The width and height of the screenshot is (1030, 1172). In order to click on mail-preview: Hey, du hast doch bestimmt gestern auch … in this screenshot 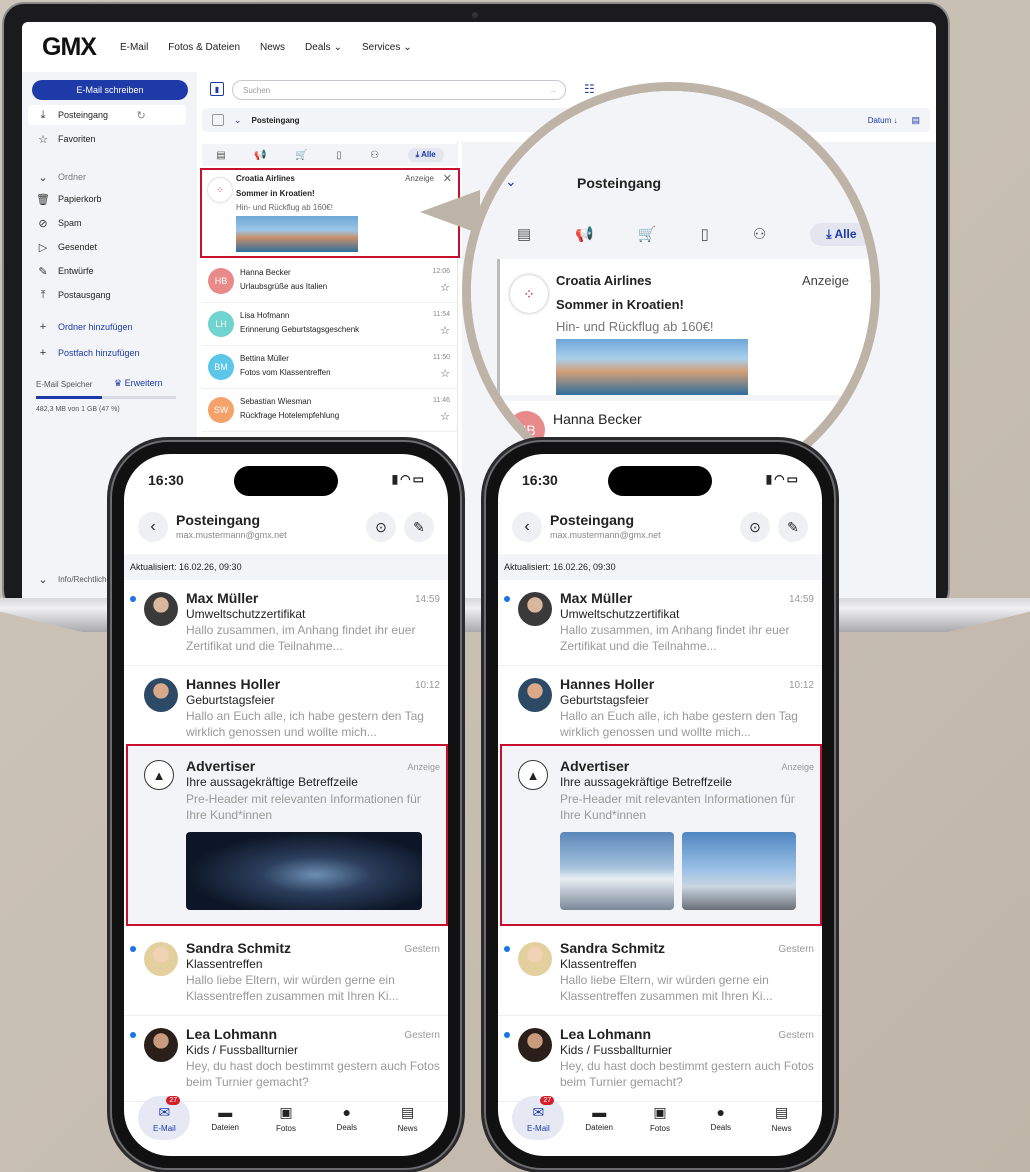, I will do `click(687, 1074)`.